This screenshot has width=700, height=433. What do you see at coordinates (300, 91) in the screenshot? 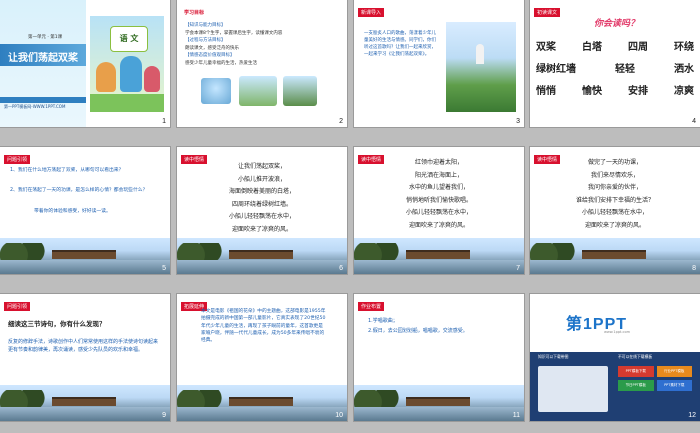
I see `white-tower-image` at bounding box center [300, 91].